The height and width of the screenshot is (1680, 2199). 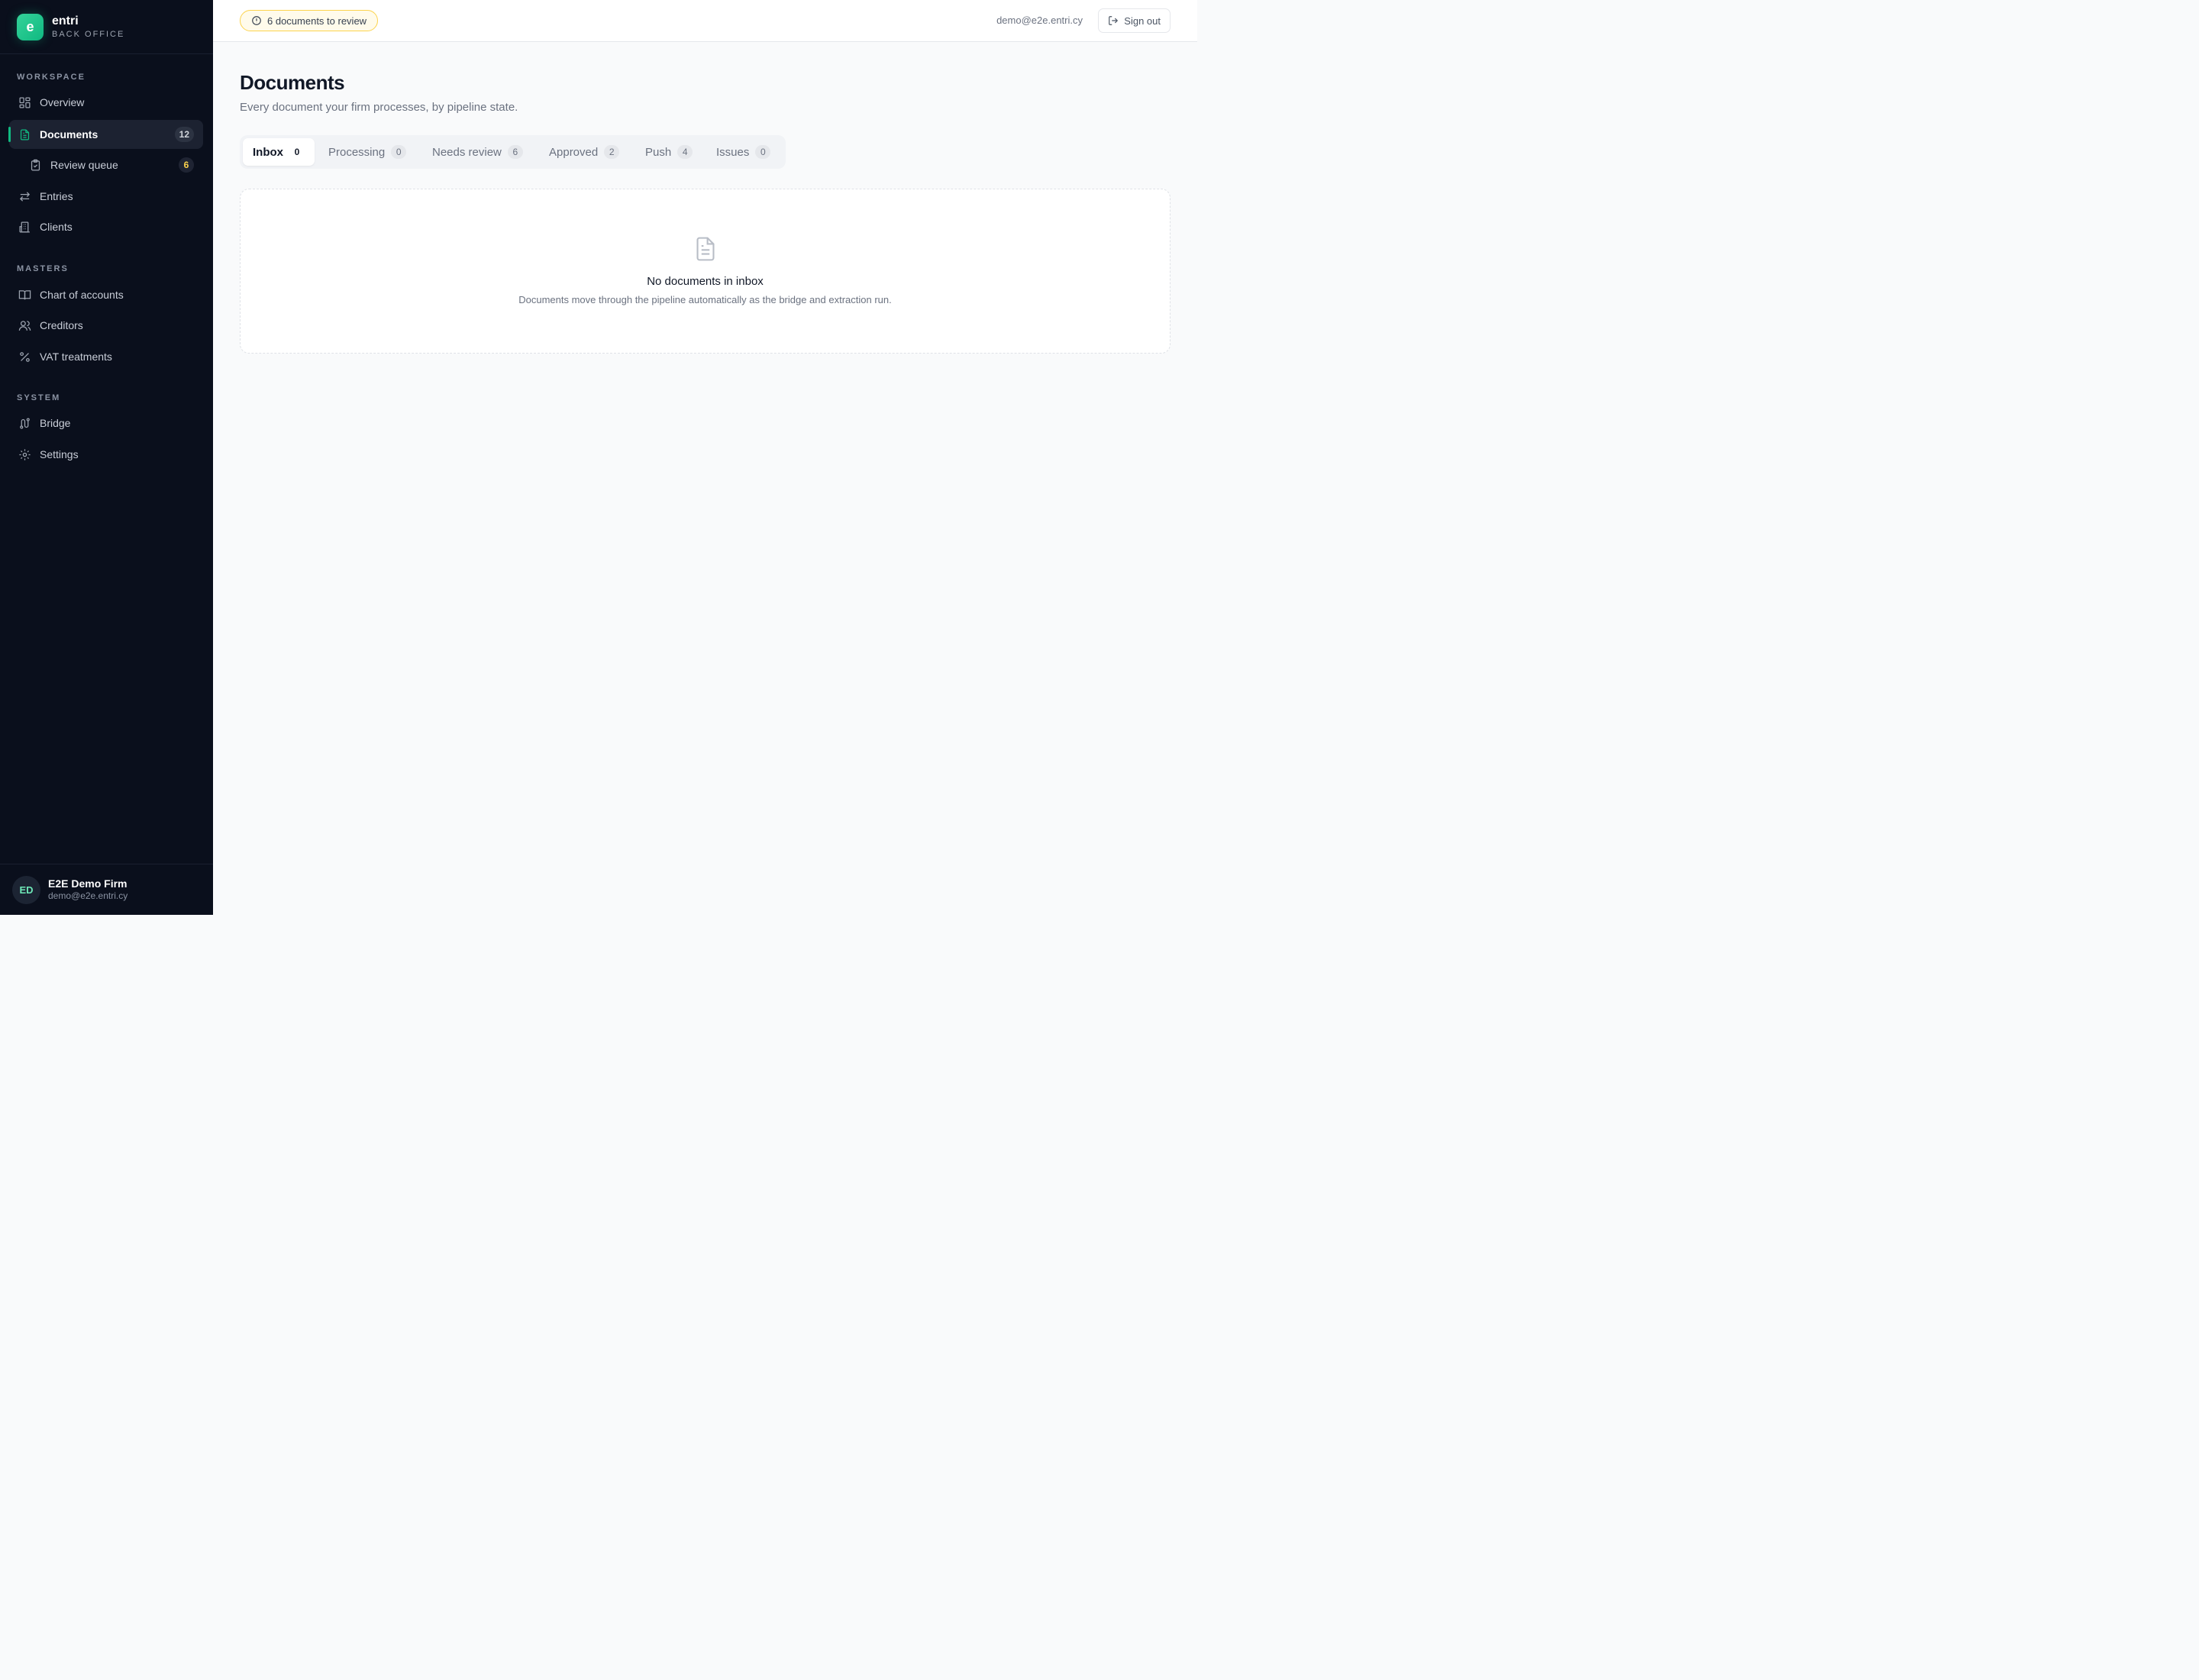 I want to click on tab-needs-review: Needs review 6, so click(x=478, y=152).